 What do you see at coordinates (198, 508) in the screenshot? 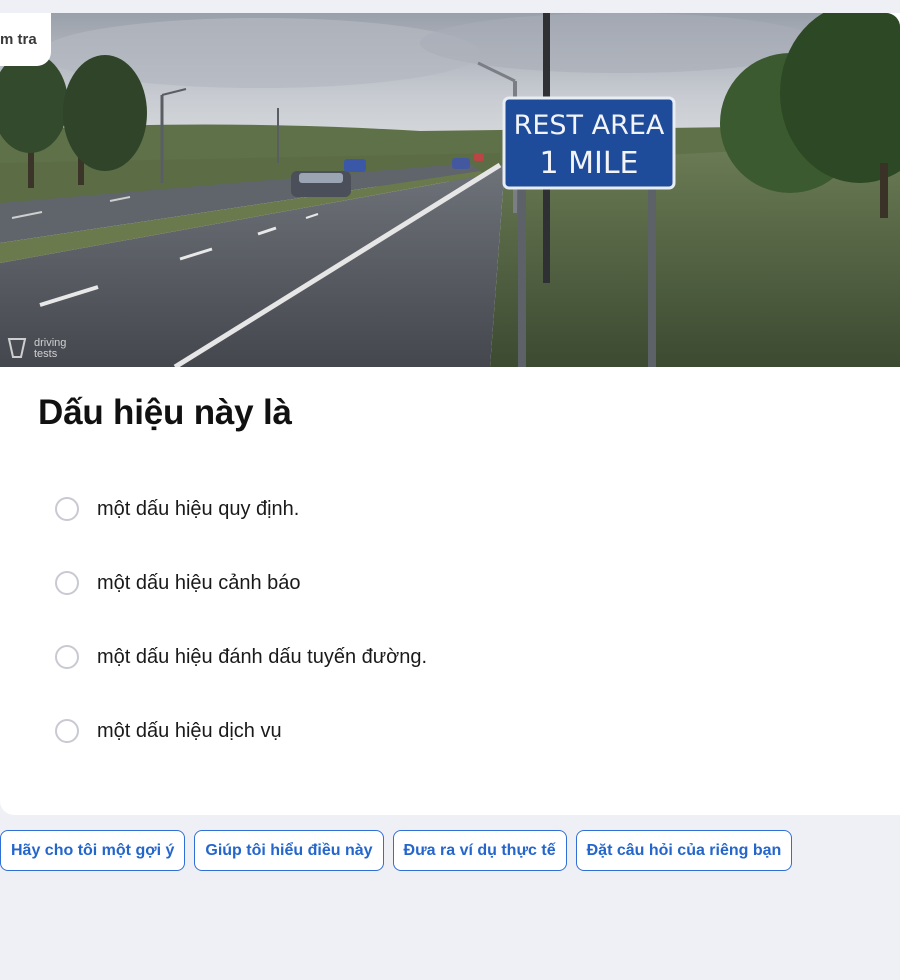
I see `answer-option-label: một dấu hiệu quy định.` at bounding box center [198, 508].